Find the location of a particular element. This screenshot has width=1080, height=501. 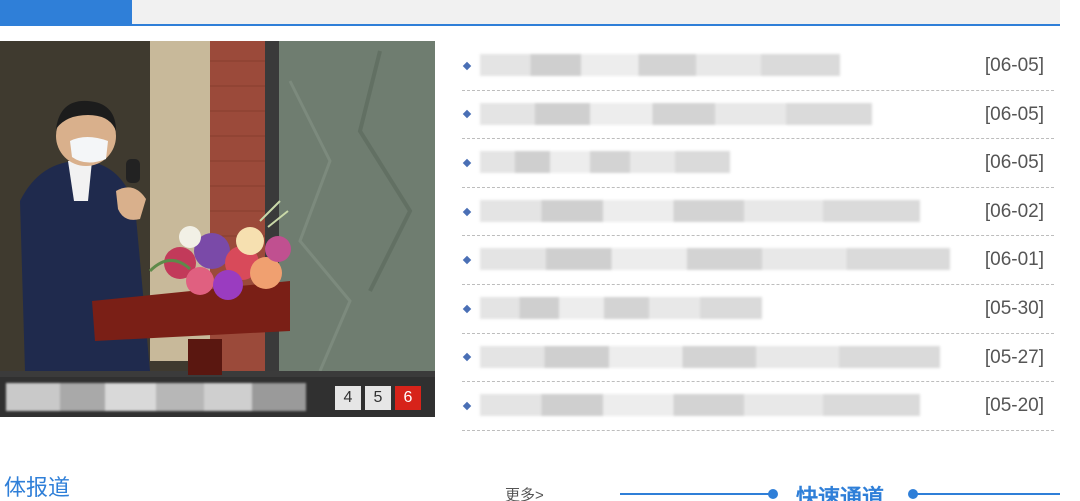

quick-channel-header: 快速通道 is located at coordinates (840, 489).